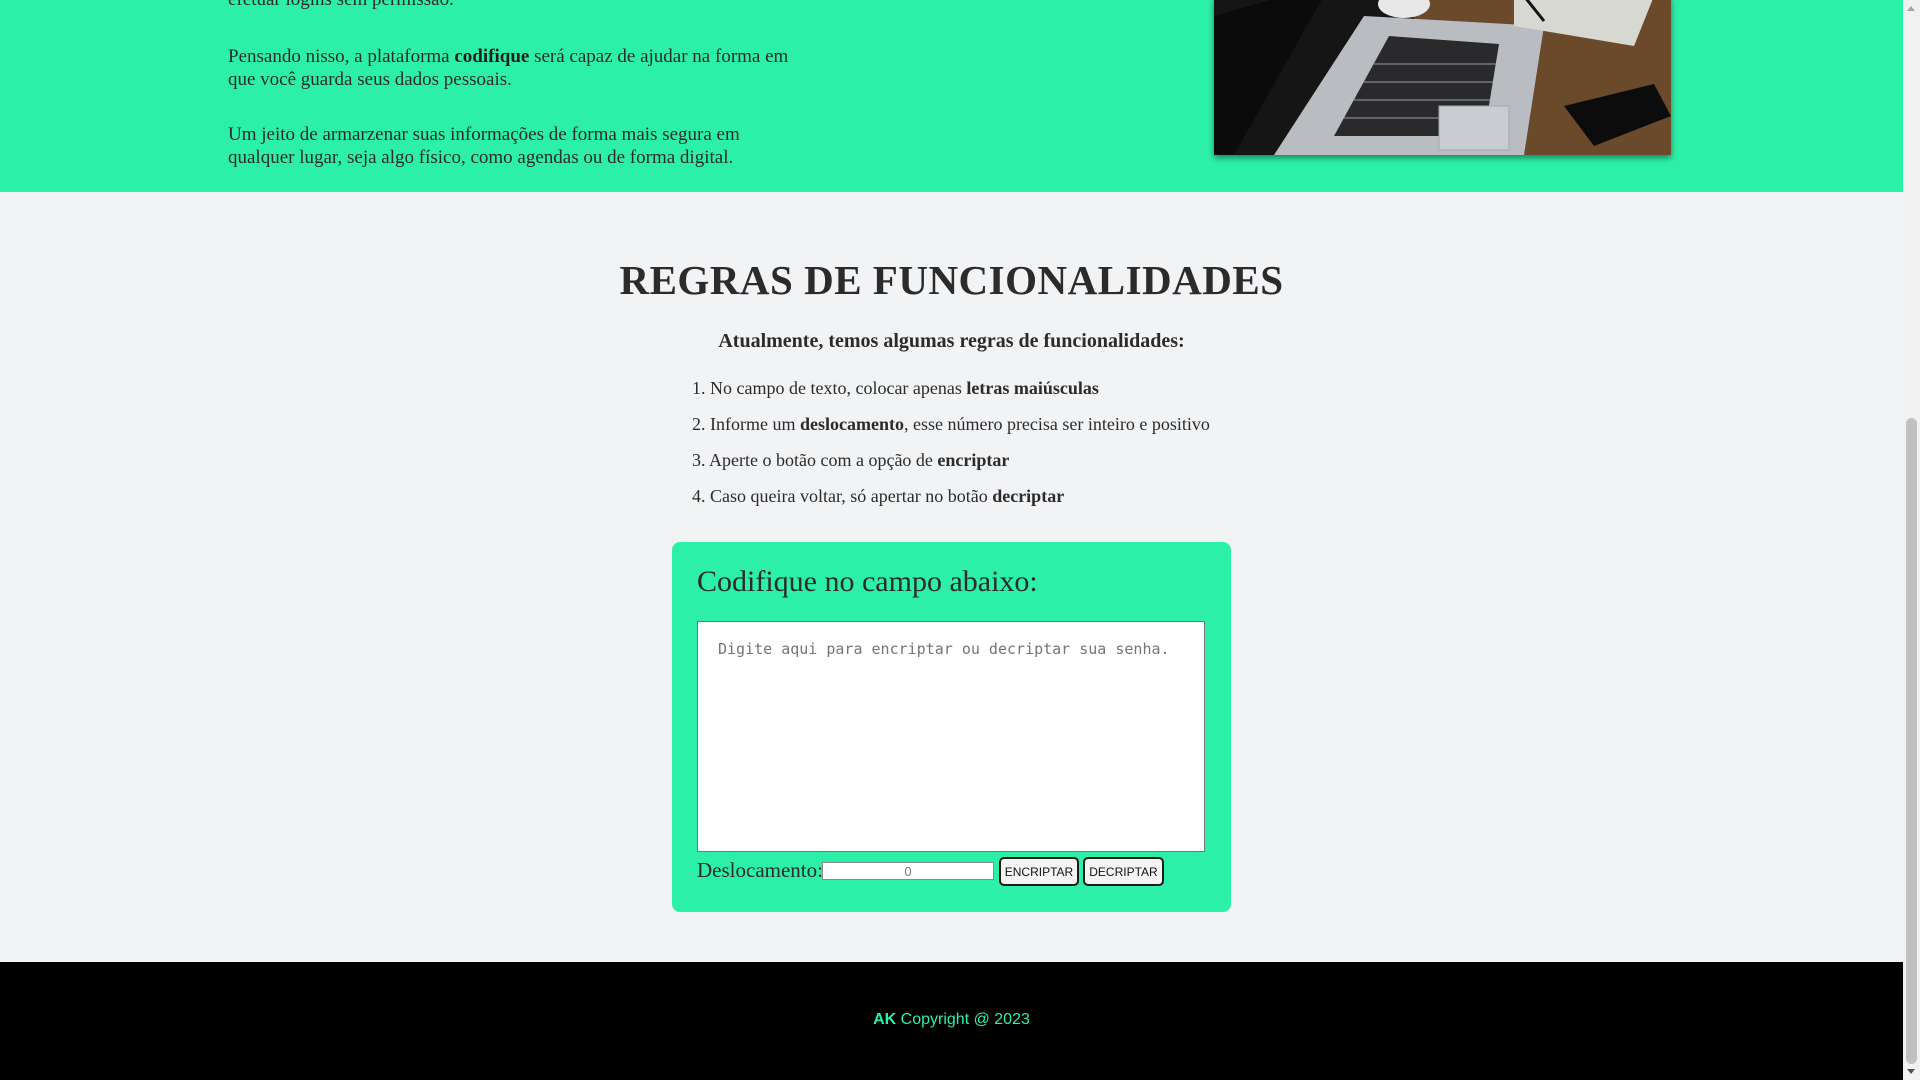  What do you see at coordinates (341, 56) in the screenshot?
I see `intro-paragraph-2-text: Pensando nisso, a plataforma` at bounding box center [341, 56].